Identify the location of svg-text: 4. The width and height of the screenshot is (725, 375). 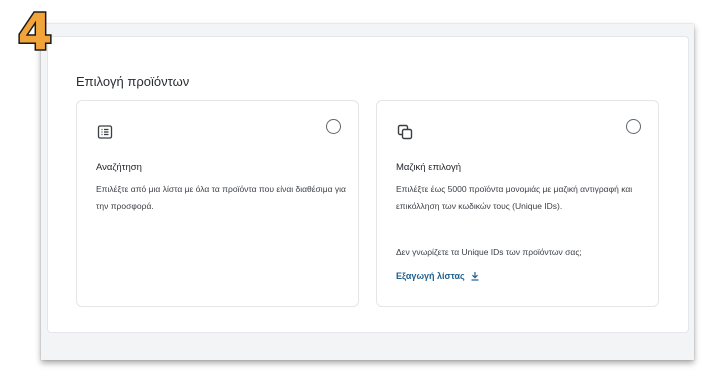
(35, 29).